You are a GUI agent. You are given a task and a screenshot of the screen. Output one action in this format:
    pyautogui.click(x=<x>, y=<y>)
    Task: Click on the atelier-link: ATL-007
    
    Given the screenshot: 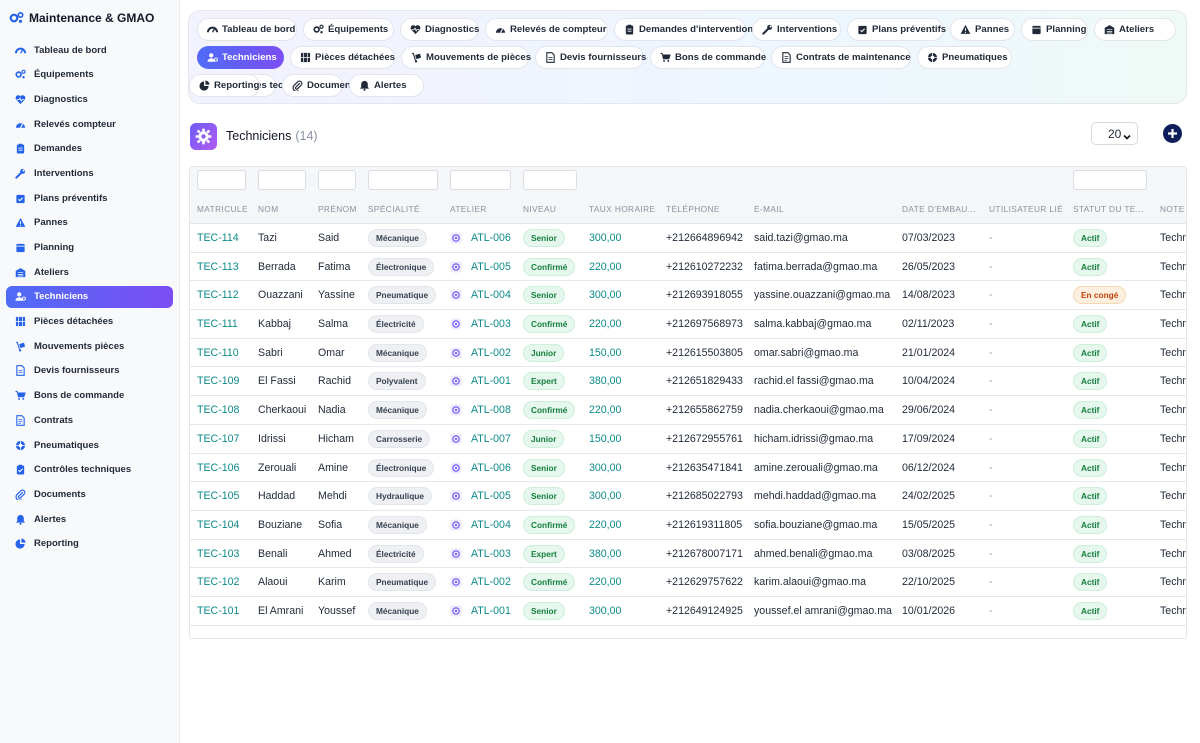 What is the action you would take?
    pyautogui.click(x=491, y=439)
    